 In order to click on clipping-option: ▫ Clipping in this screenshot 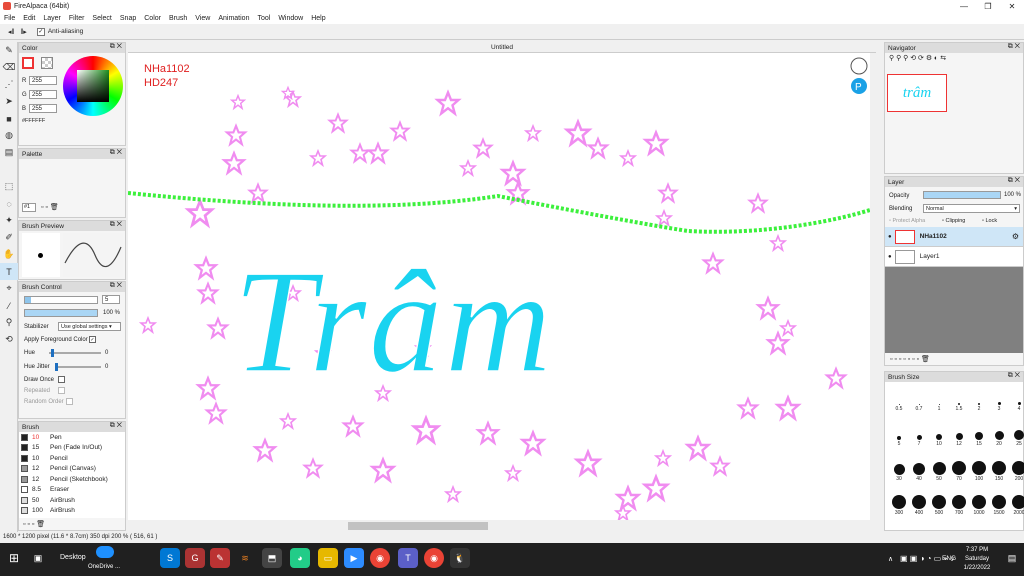, I will do `click(953, 221)`.